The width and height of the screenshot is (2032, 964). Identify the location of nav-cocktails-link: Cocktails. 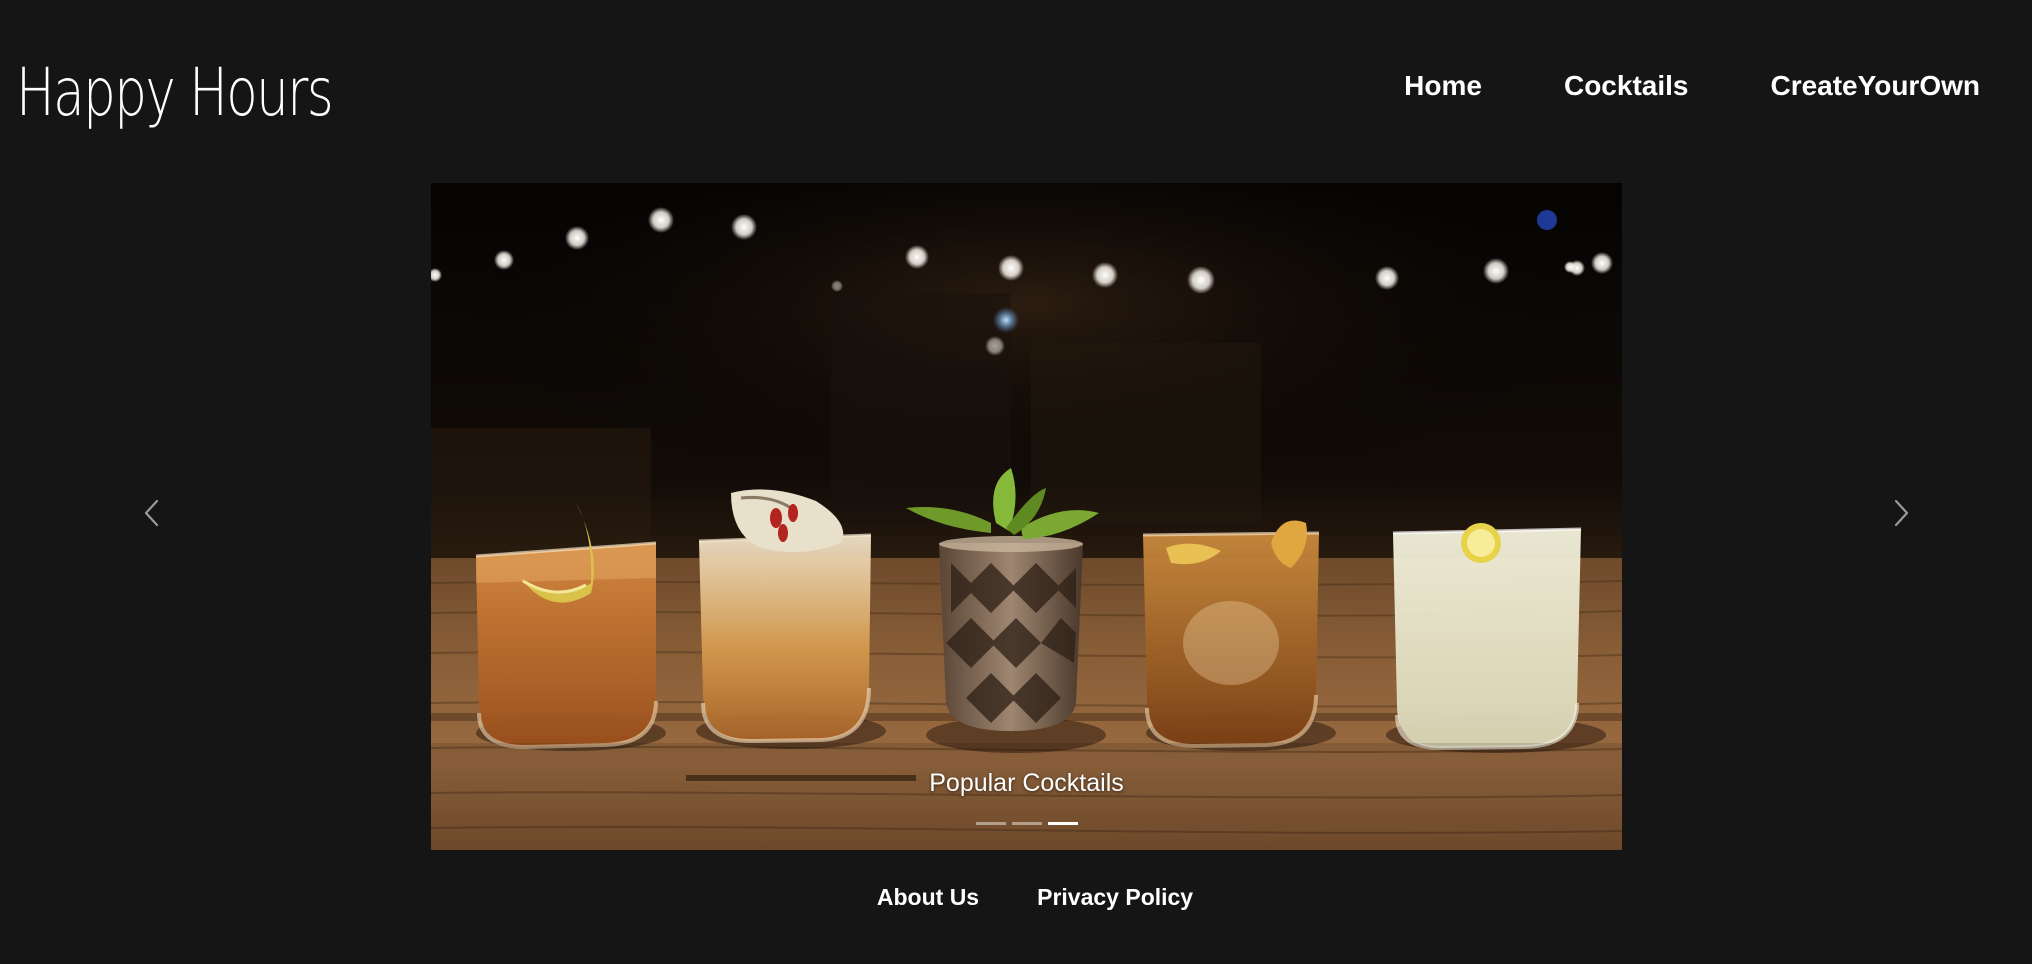
(1626, 86).